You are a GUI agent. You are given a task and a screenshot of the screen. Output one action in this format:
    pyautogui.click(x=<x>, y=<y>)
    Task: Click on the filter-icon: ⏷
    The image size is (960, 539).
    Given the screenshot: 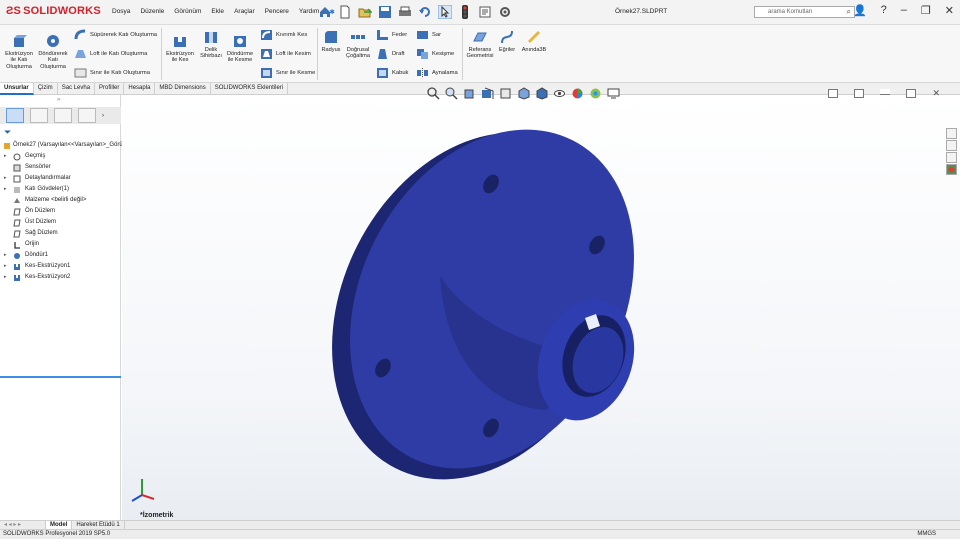 What is the action you would take?
    pyautogui.click(x=7, y=132)
    